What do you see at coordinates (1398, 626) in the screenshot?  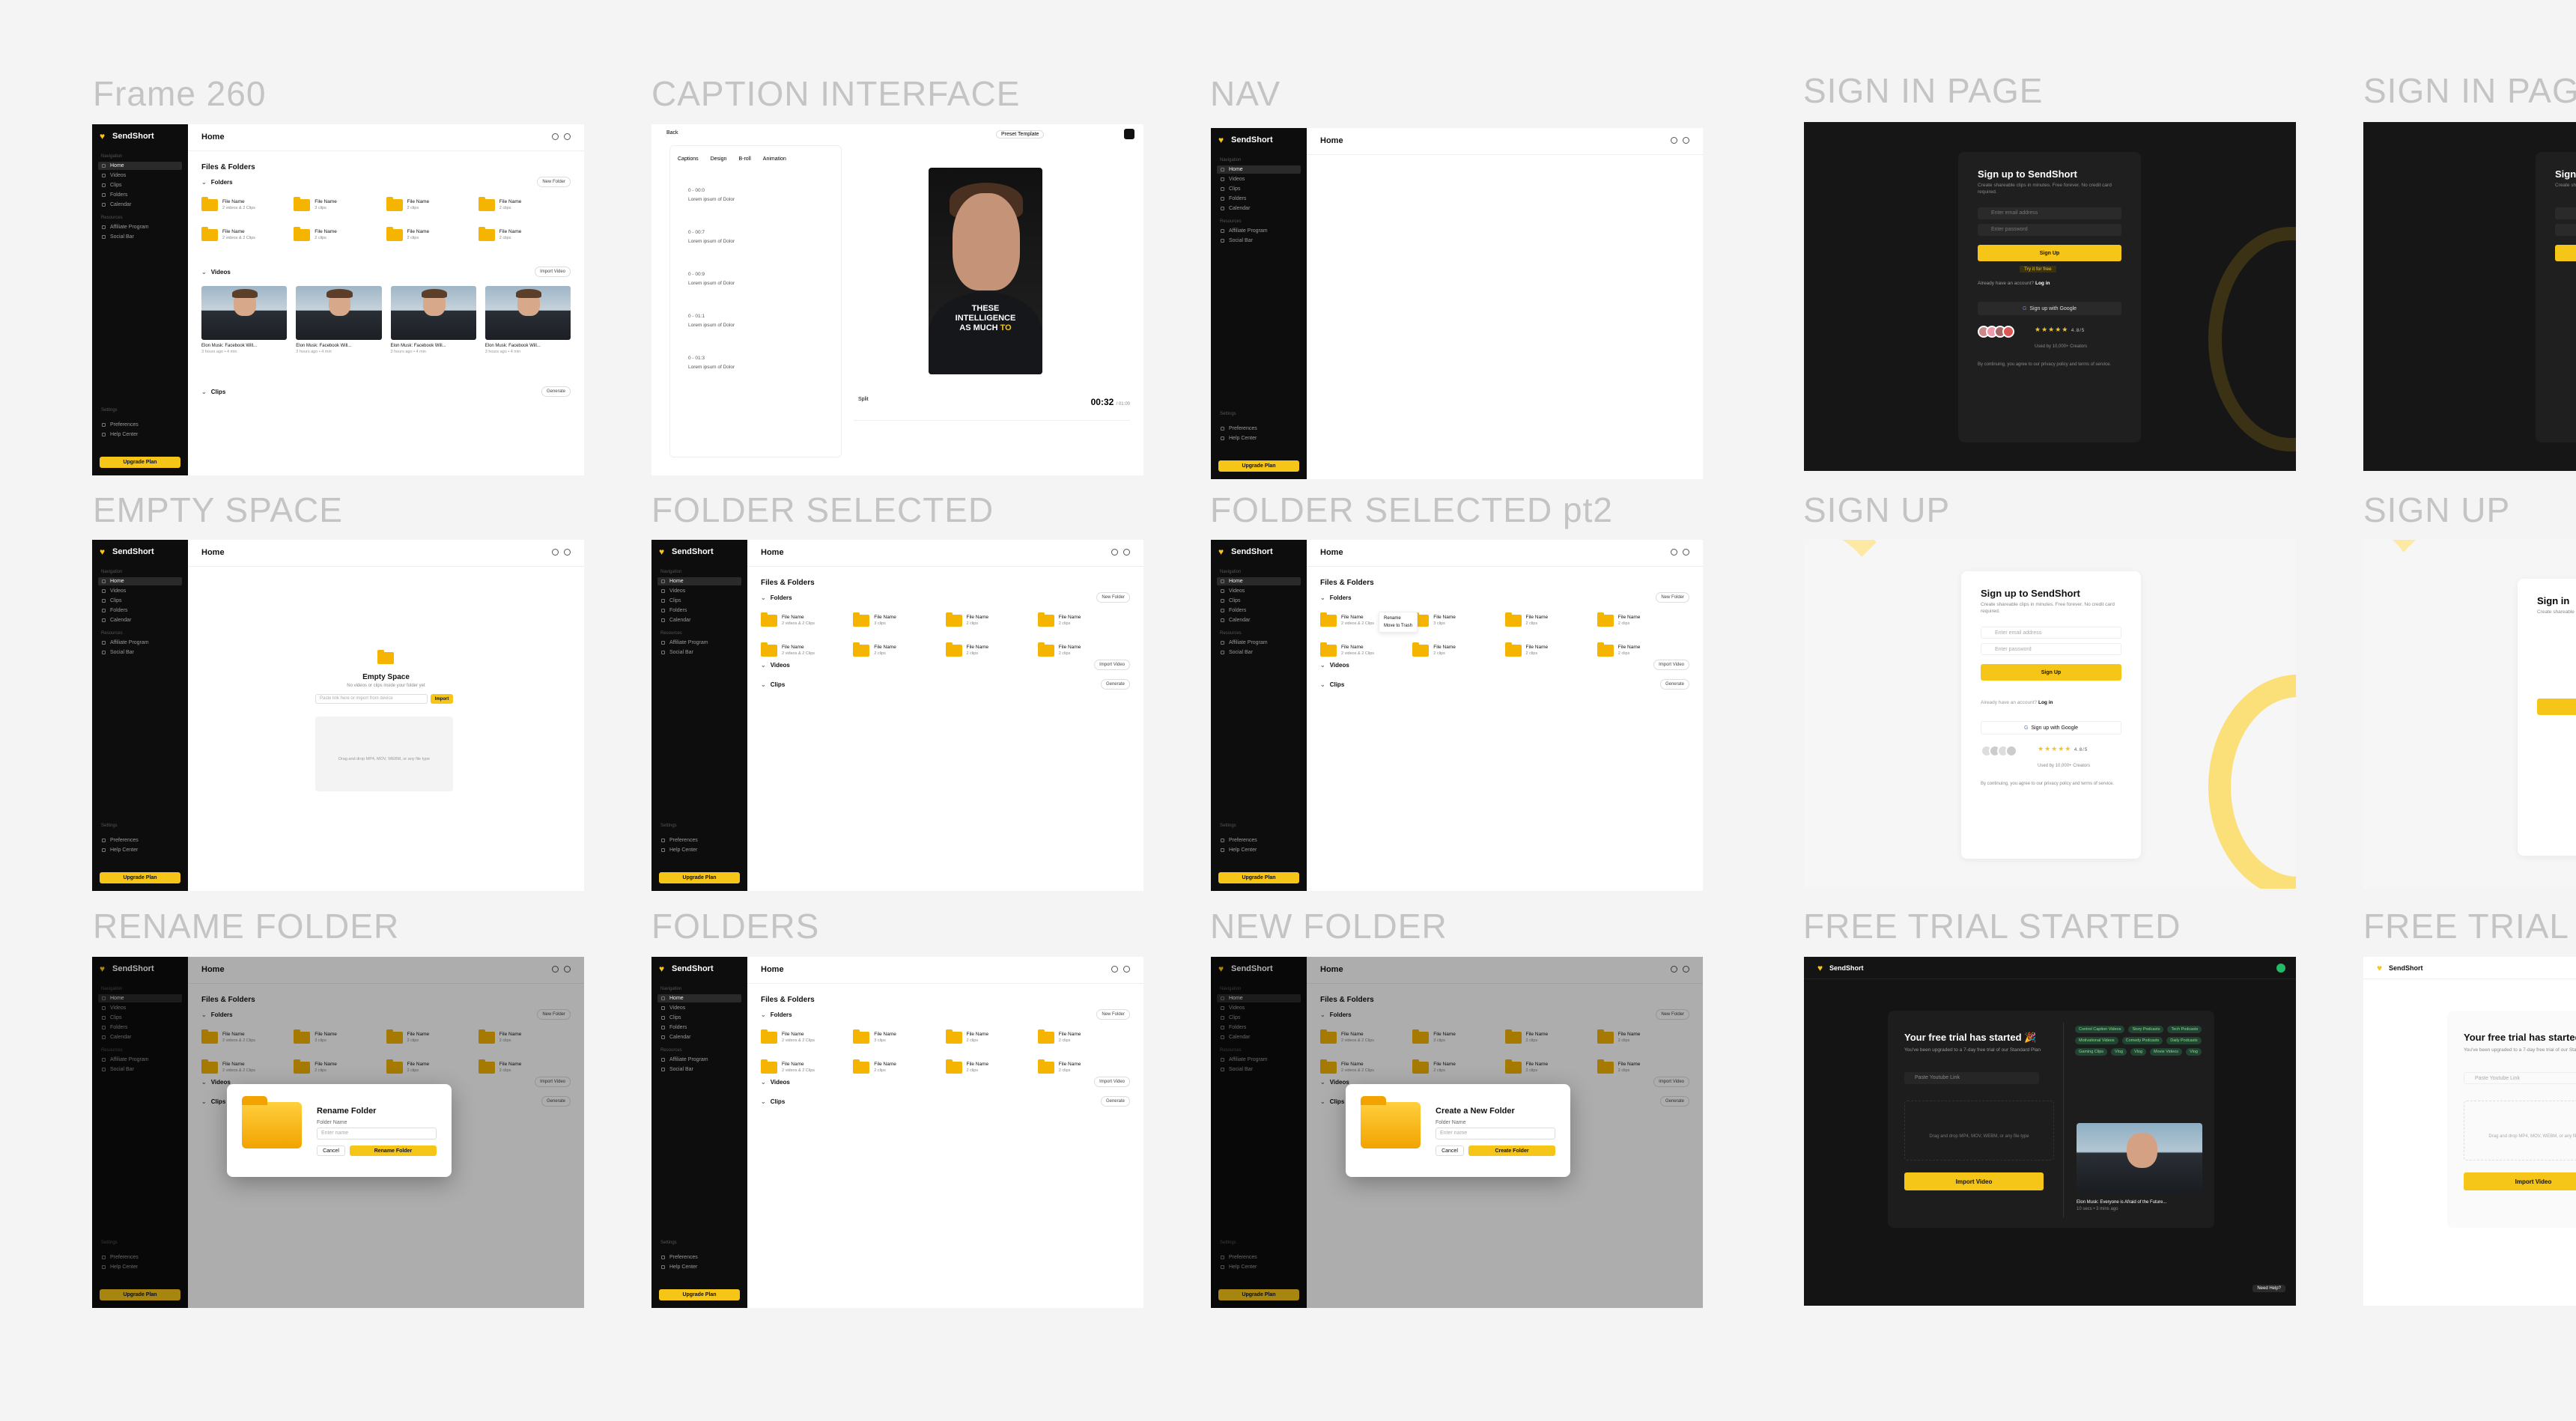 I see `context-menu-item: Move to Trash` at bounding box center [1398, 626].